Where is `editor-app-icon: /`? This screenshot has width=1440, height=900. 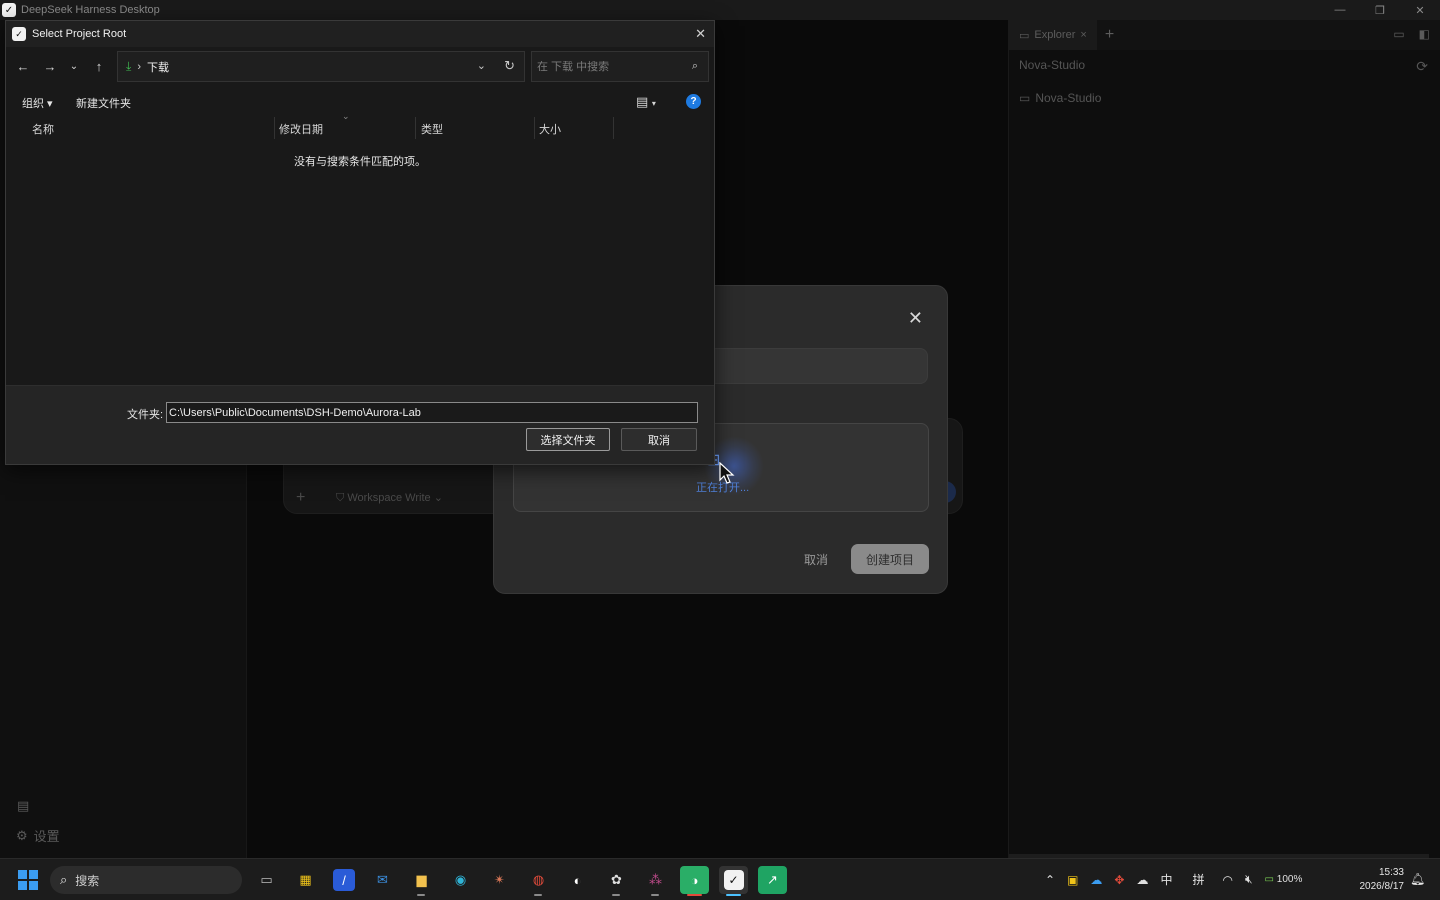 editor-app-icon: / is located at coordinates (344, 880).